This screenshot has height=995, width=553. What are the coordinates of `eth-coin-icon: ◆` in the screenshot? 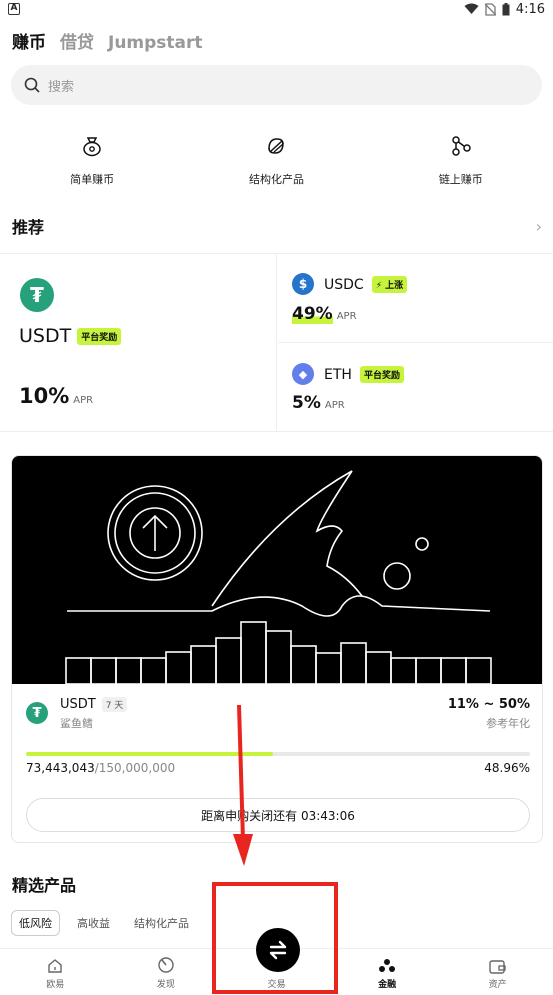 It's located at (303, 374).